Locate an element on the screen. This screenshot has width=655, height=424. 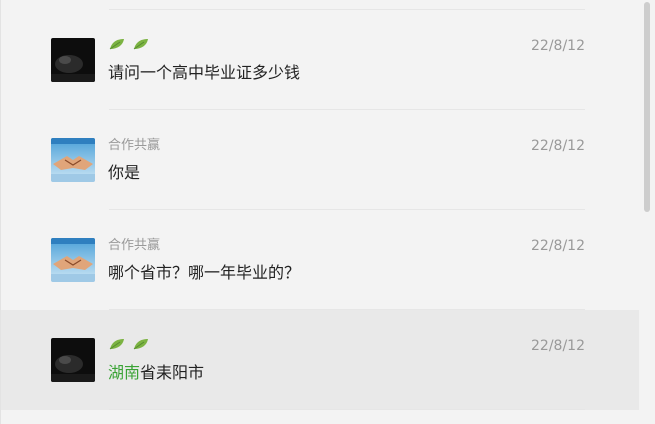
divider is located at coordinates (347, 409).